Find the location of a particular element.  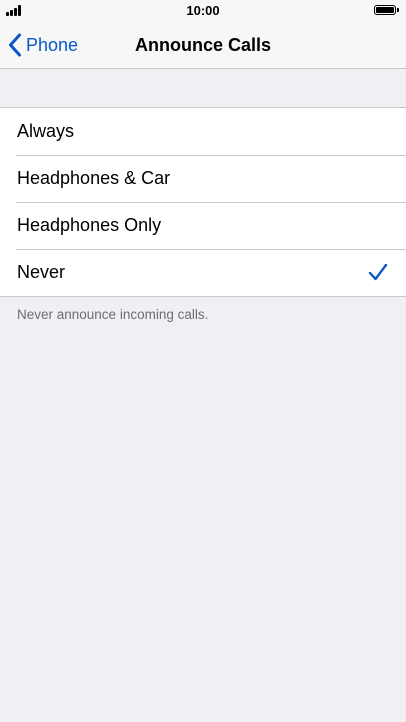

option-label: Always is located at coordinates (46, 131).